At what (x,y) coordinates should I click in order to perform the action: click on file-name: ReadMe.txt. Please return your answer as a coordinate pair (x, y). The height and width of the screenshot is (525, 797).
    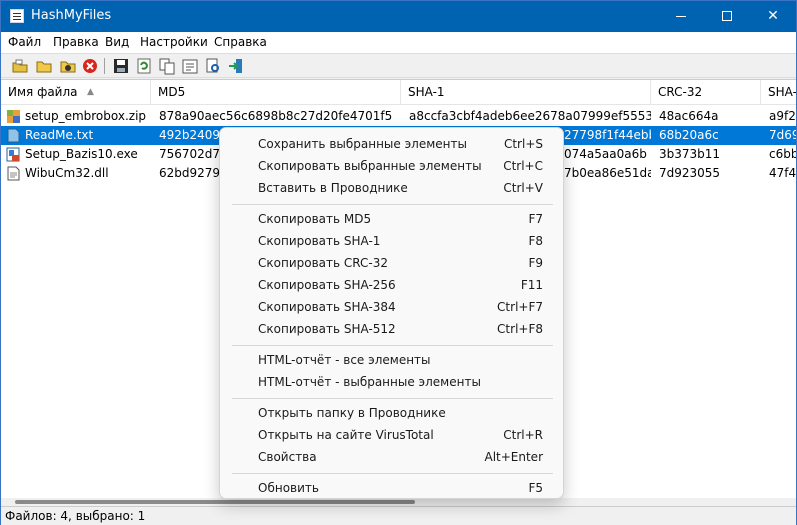
    Looking at the image, I should click on (59, 135).